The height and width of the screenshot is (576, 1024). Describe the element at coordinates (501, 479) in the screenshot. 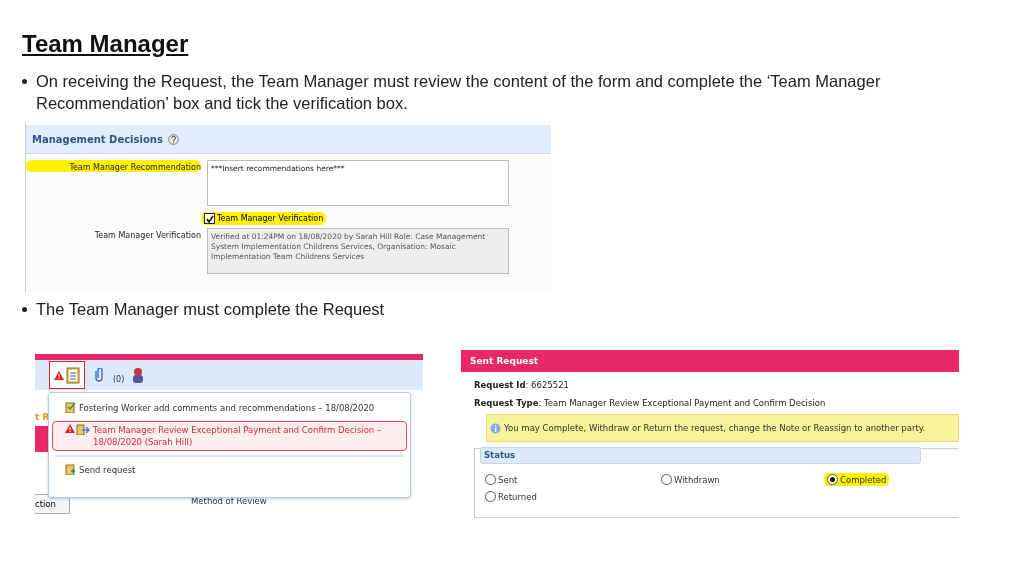

I see `radio-option: Sent` at that location.